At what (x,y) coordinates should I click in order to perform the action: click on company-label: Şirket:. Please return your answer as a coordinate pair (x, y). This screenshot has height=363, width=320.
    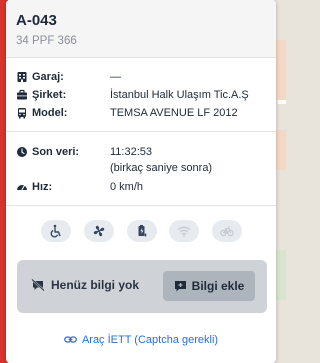
    Looking at the image, I should click on (49, 95).